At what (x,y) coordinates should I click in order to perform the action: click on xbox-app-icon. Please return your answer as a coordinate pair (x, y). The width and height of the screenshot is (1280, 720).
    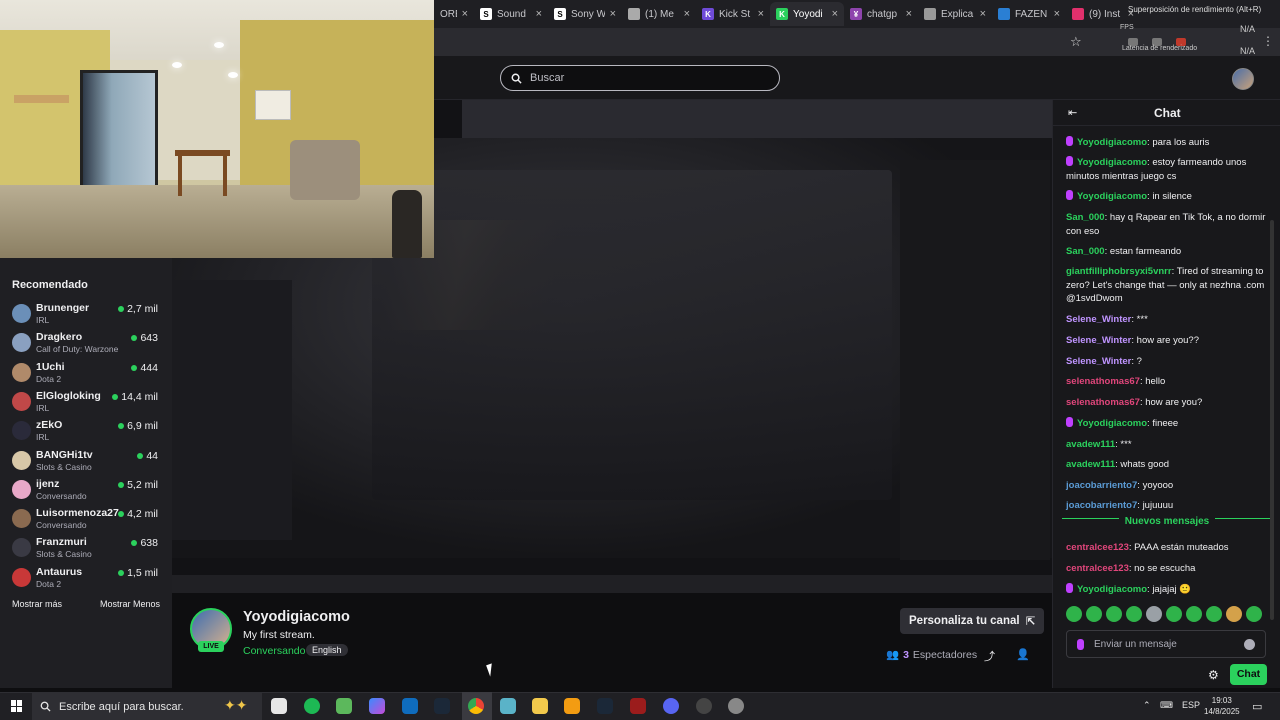
    Looking at the image, I should click on (344, 706).